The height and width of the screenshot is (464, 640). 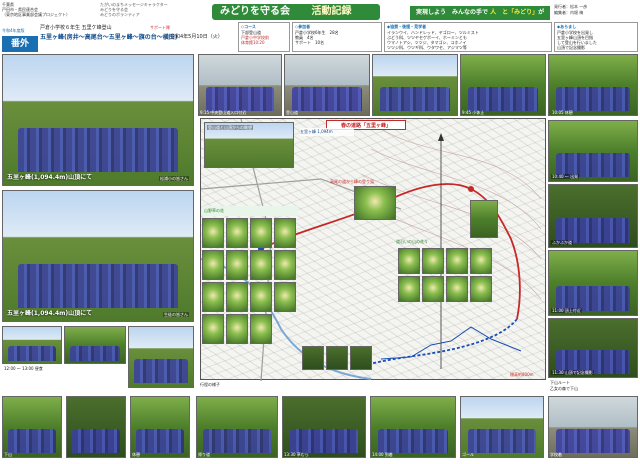 I want to click on route-caption-overview: 行程の様子, so click(x=210, y=384).